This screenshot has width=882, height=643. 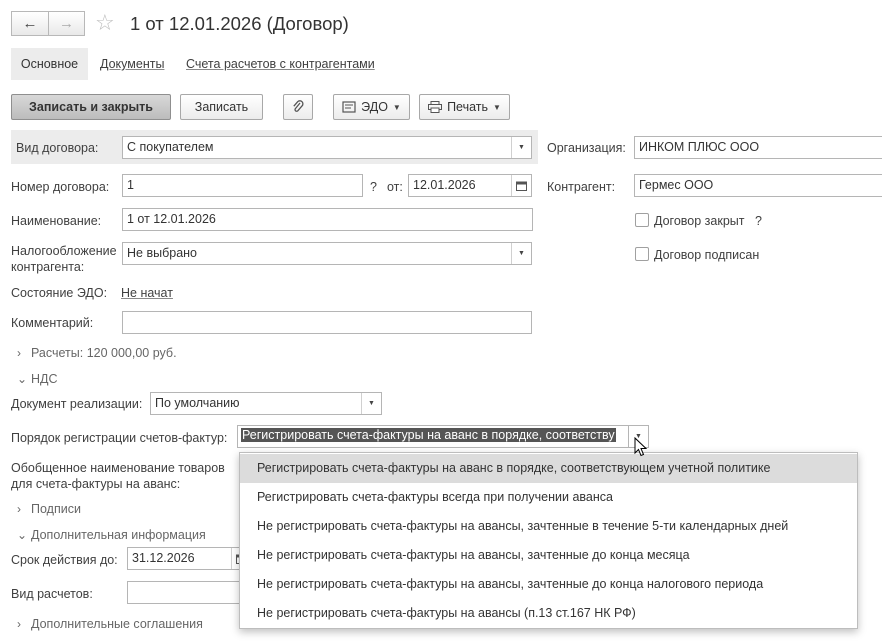 What do you see at coordinates (642, 254) in the screenshot?
I see `contract-signed-checkbox` at bounding box center [642, 254].